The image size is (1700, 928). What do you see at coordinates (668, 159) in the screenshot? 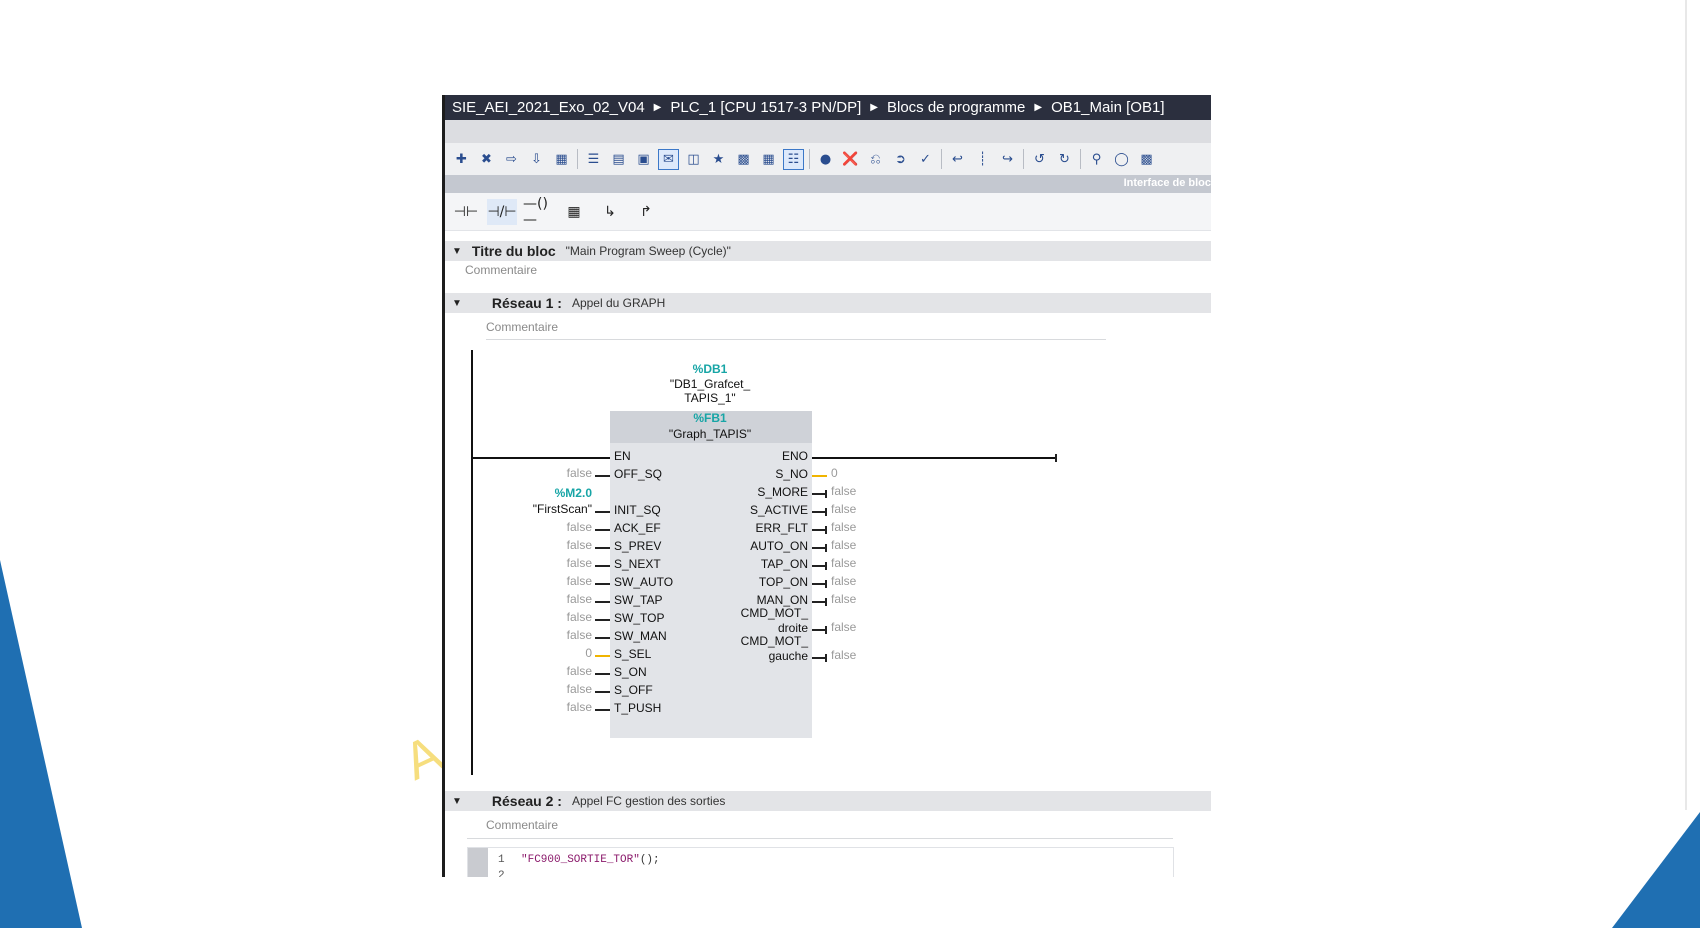
I see `comments-icon: ✉` at bounding box center [668, 159].